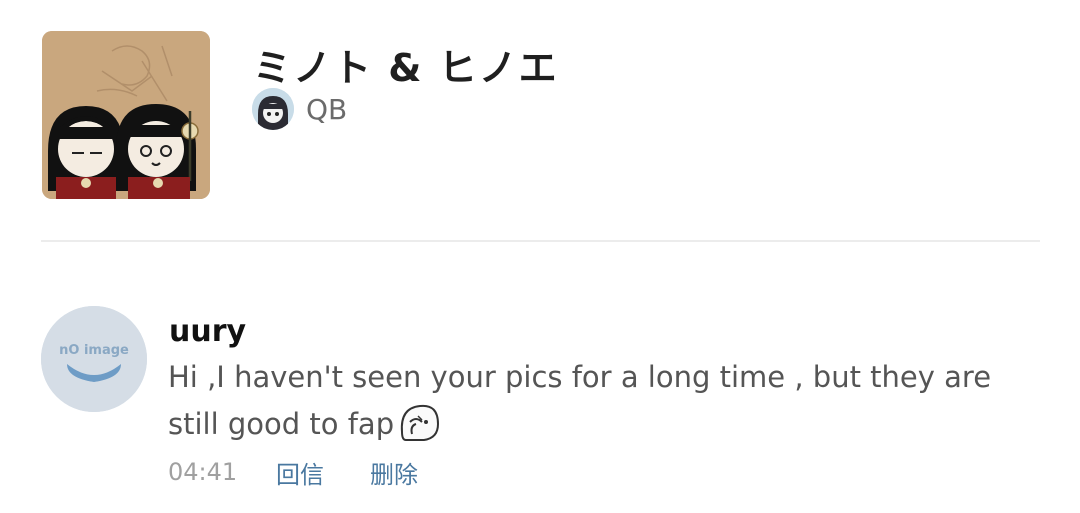  What do you see at coordinates (299, 109) in the screenshot?
I see `author-row: QB` at bounding box center [299, 109].